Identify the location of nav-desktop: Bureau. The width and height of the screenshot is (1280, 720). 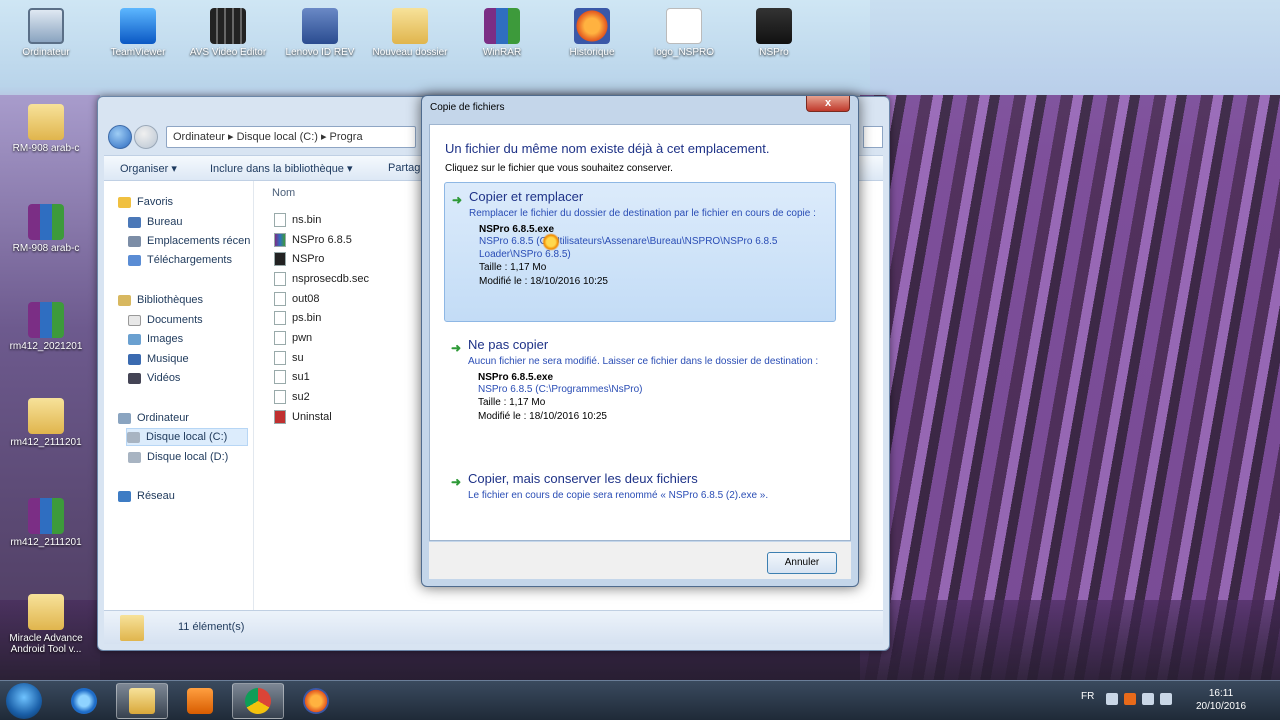
(155, 222).